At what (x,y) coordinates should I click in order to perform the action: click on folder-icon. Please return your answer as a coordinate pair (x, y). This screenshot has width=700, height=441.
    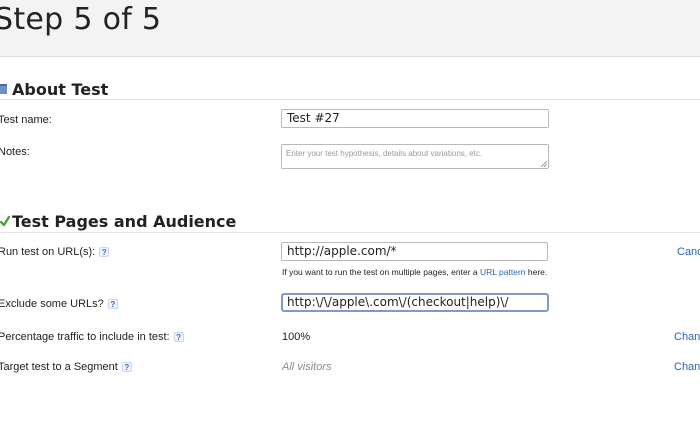
    Looking at the image, I should click on (3, 89).